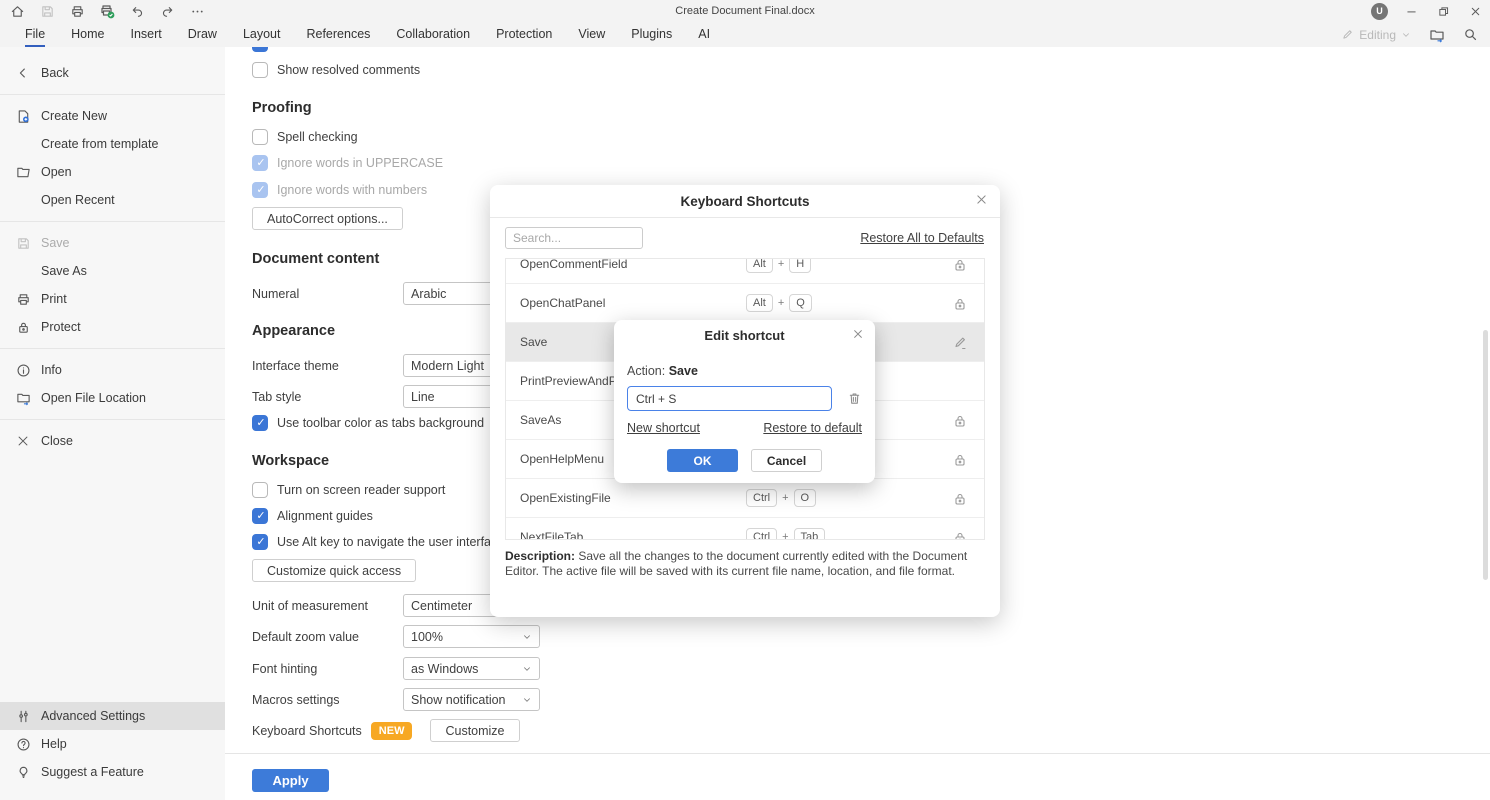 This screenshot has width=1490, height=800. I want to click on alignment-guides-row: Alignment guides, so click(312, 516).